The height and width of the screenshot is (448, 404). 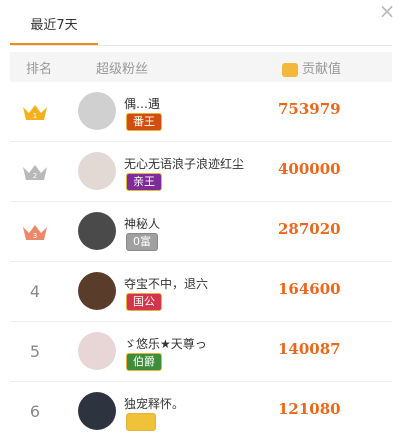 I want to click on nickname: 无心无语浪子浪迹红尘, so click(x=184, y=163).